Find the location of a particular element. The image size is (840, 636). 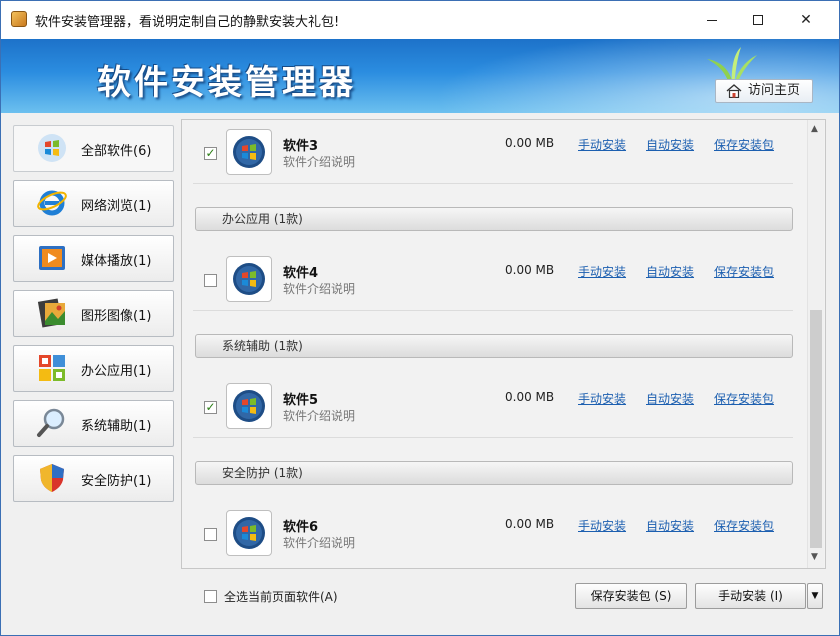

sidebar-item-label: 网络浏览(1) is located at coordinates (116, 206).